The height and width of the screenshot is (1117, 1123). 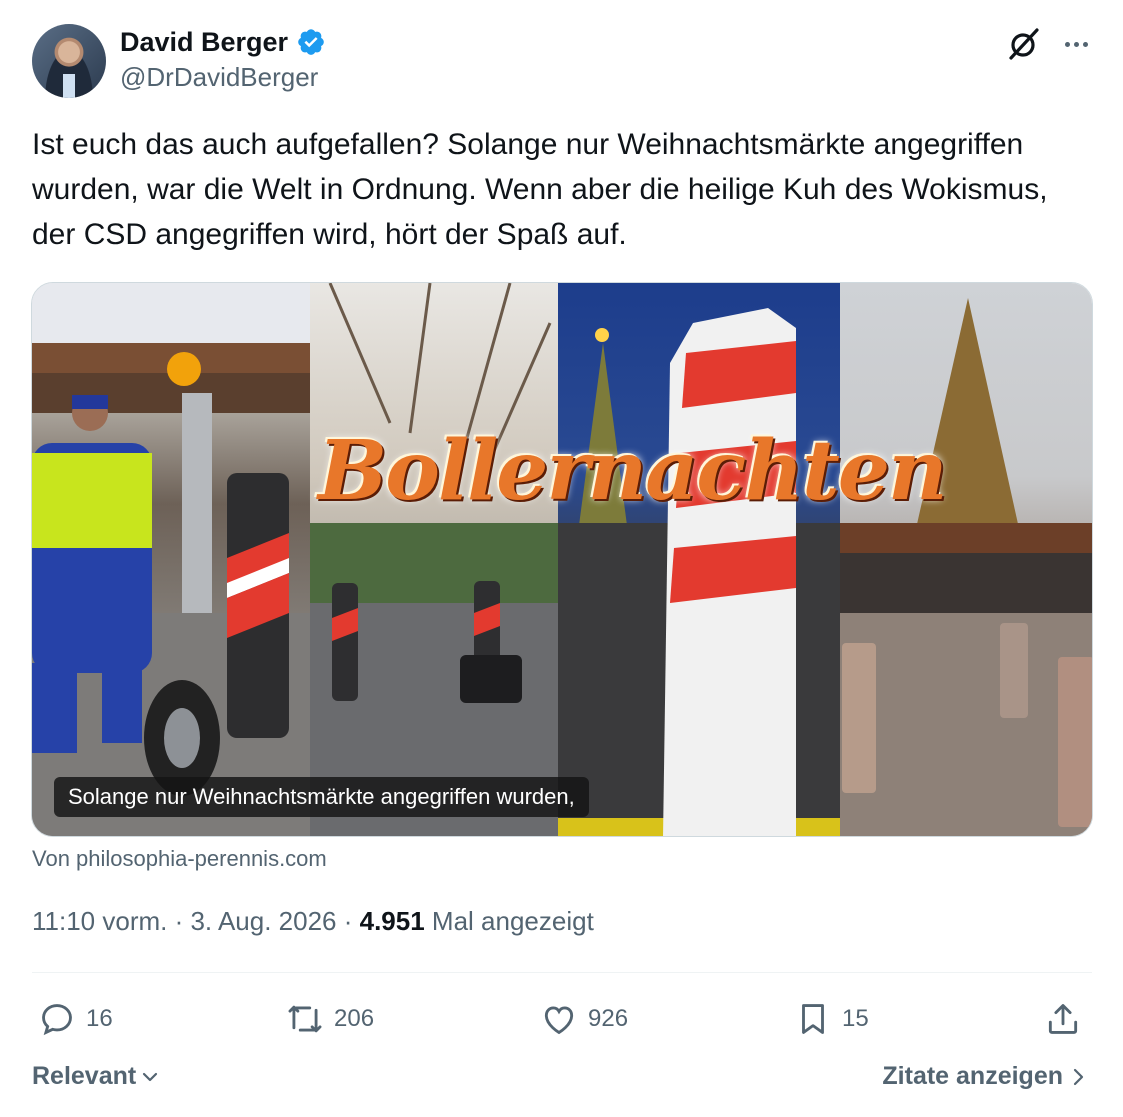 I want to click on heart-icon, so click(x=559, y=1020).